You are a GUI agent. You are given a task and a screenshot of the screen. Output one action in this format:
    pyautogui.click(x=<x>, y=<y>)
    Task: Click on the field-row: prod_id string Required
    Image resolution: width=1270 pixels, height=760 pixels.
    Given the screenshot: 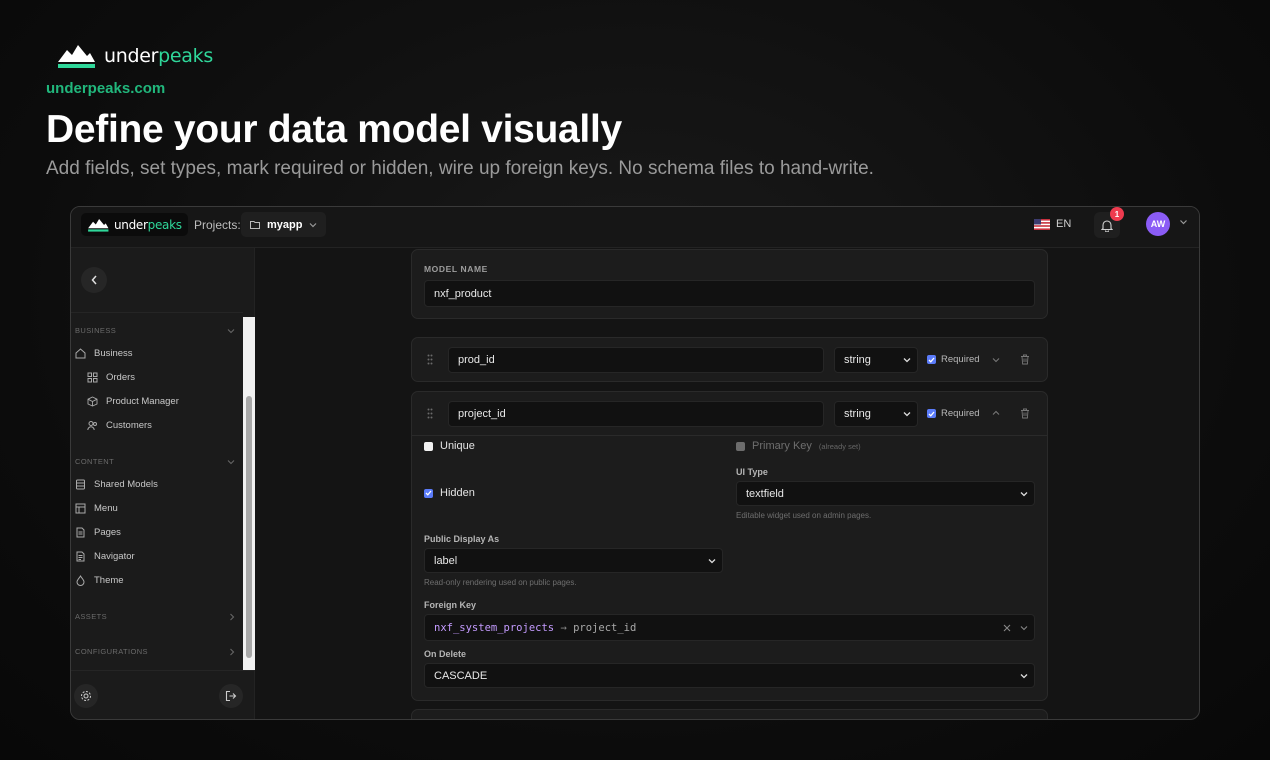 What is the action you would take?
    pyautogui.click(x=729, y=359)
    